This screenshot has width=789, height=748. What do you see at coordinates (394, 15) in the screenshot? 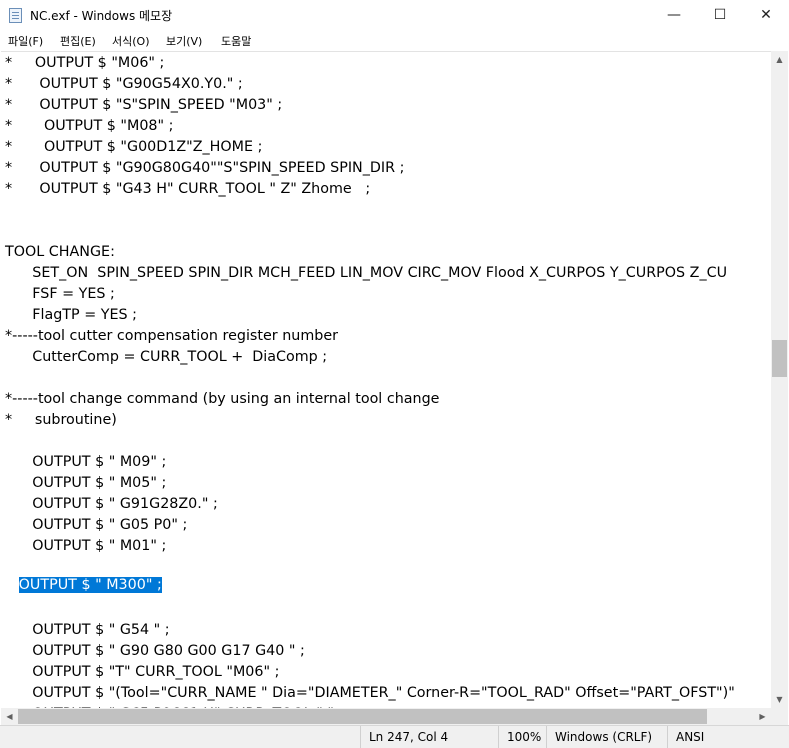
I see `title-bar: NC.exf - Windows 메모장 — ☐ ✕` at bounding box center [394, 15].